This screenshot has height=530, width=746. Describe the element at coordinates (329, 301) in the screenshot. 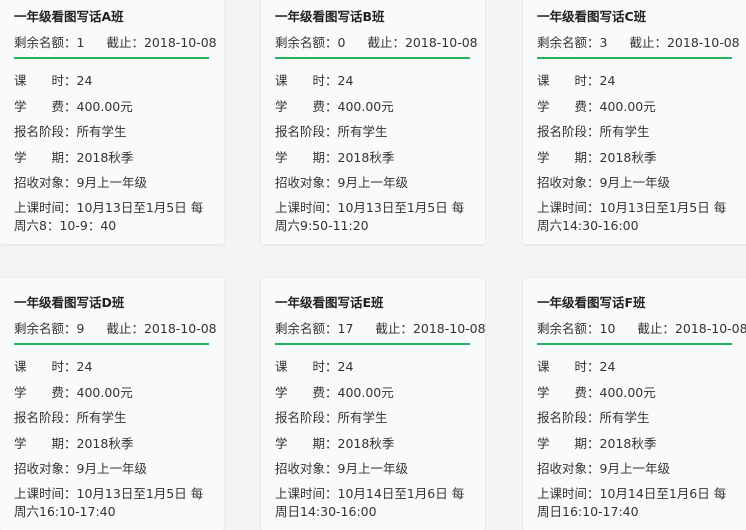

I see `course-title: 一年级看图写话E班` at that location.